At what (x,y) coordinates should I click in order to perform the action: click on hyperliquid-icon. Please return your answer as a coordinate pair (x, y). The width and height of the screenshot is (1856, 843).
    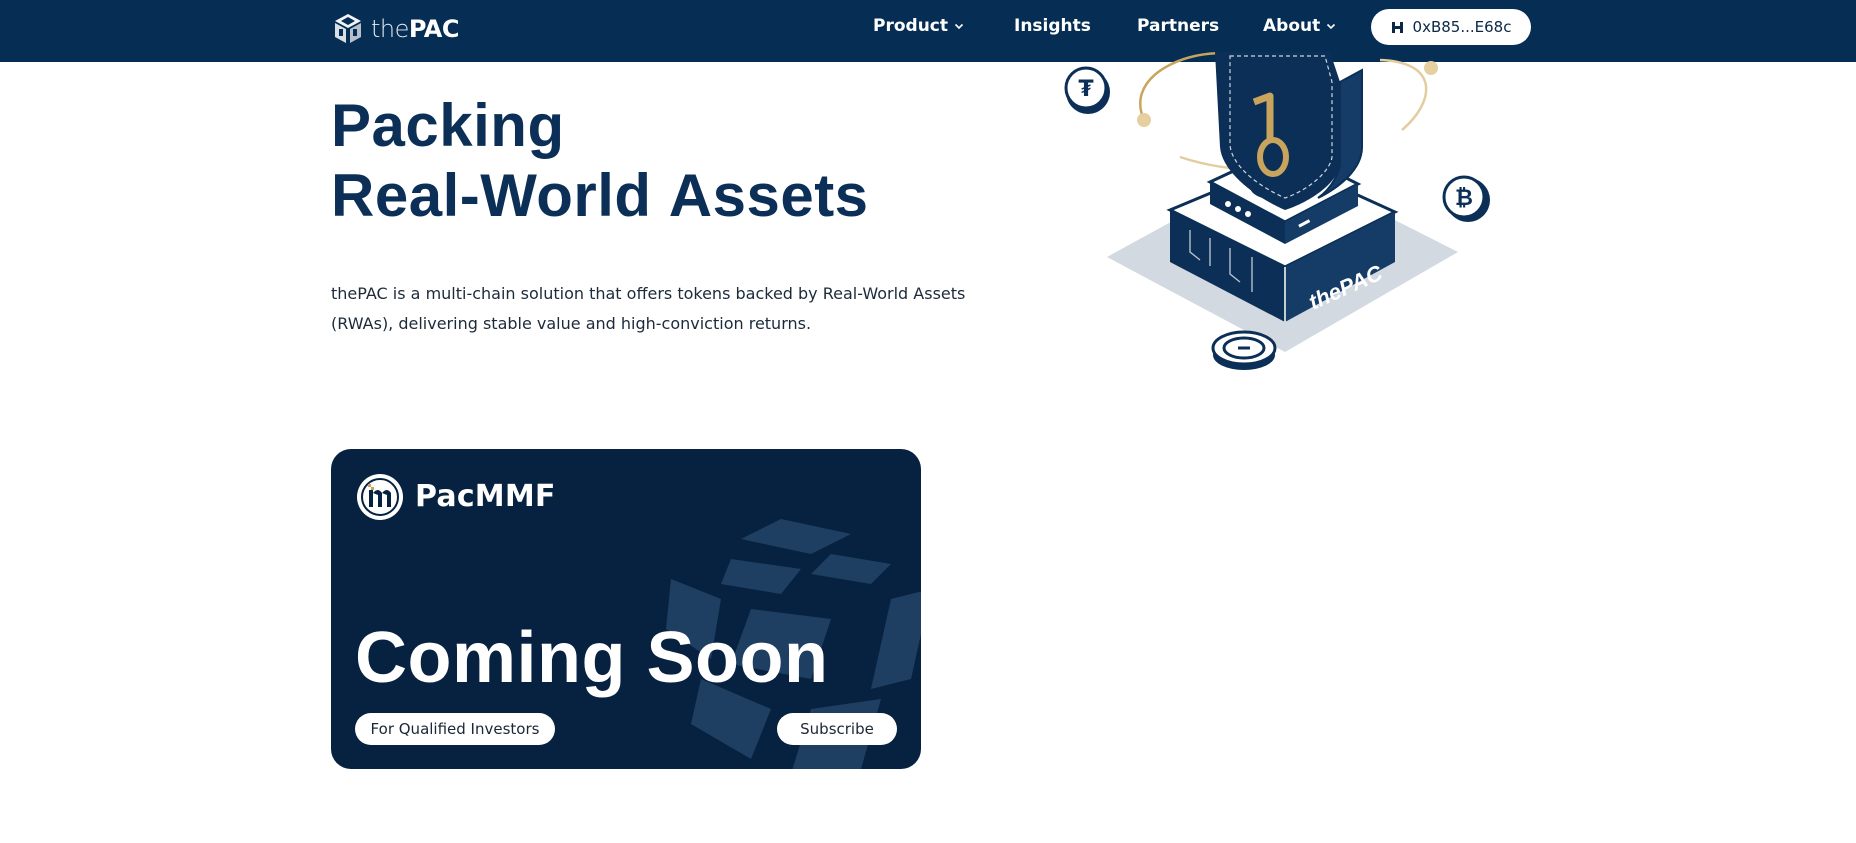
    Looking at the image, I should click on (1397, 27).